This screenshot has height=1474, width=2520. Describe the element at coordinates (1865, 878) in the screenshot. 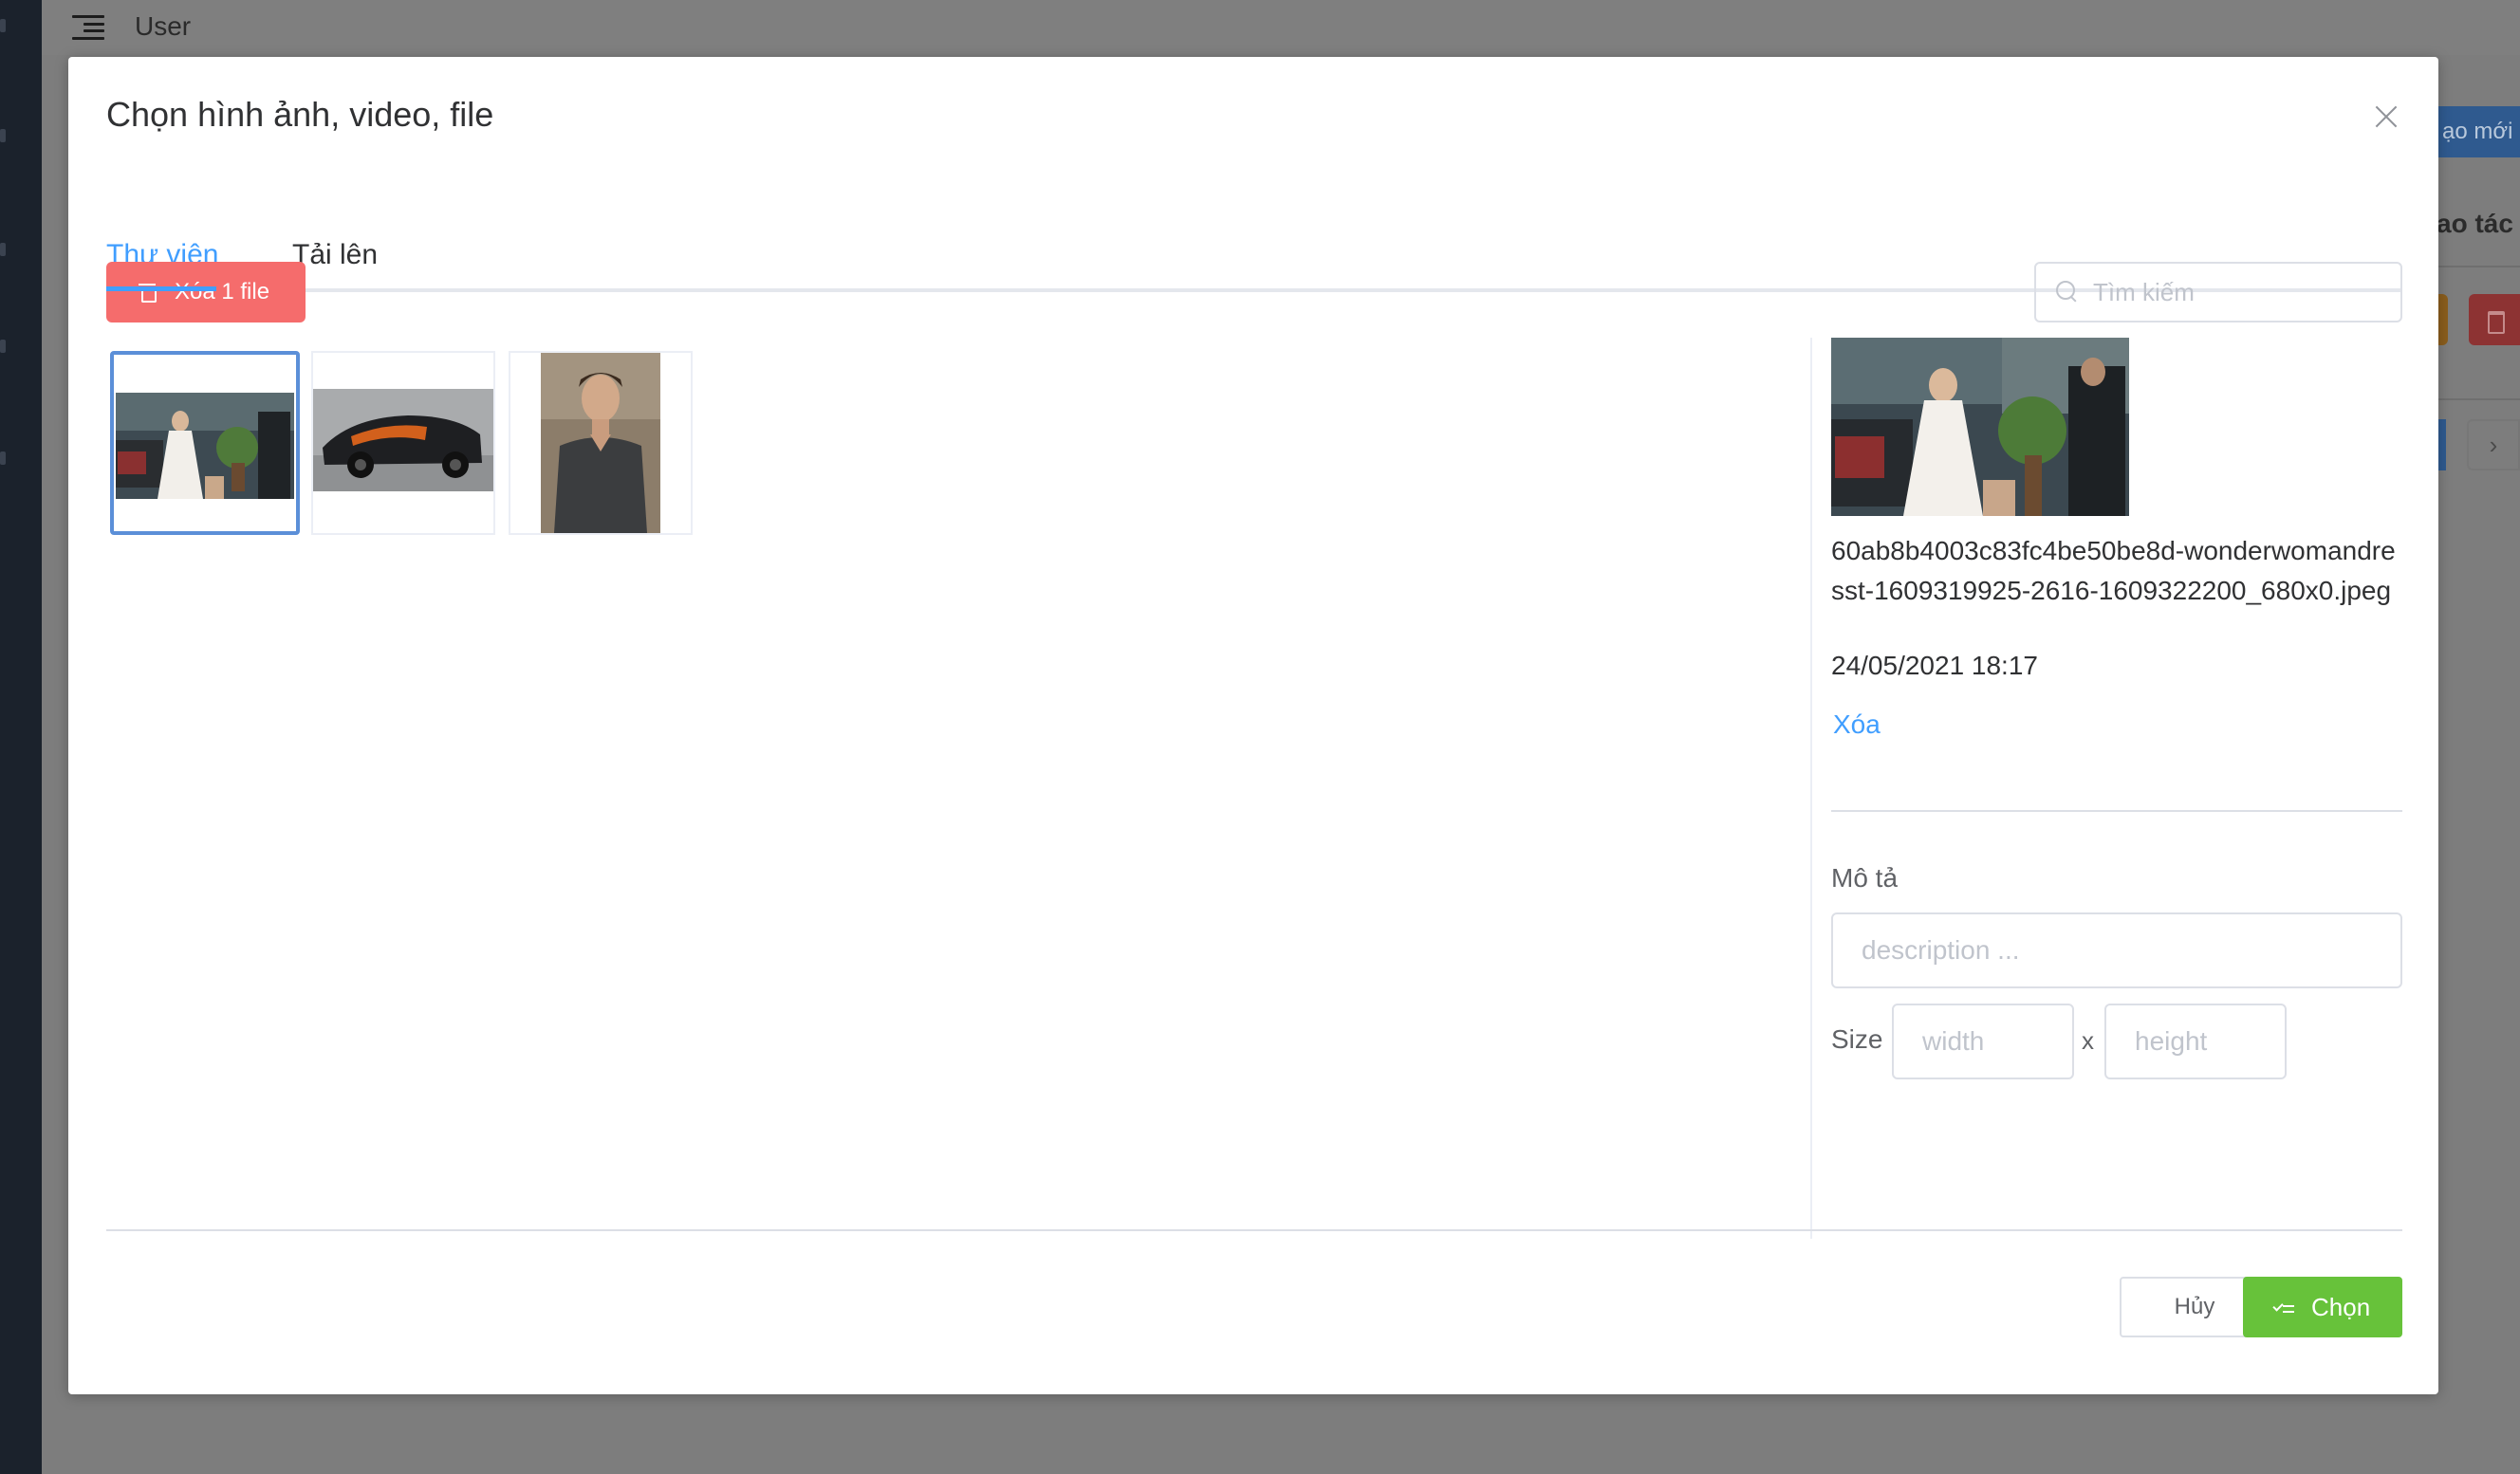

I see `description-label: Mô tả` at that location.